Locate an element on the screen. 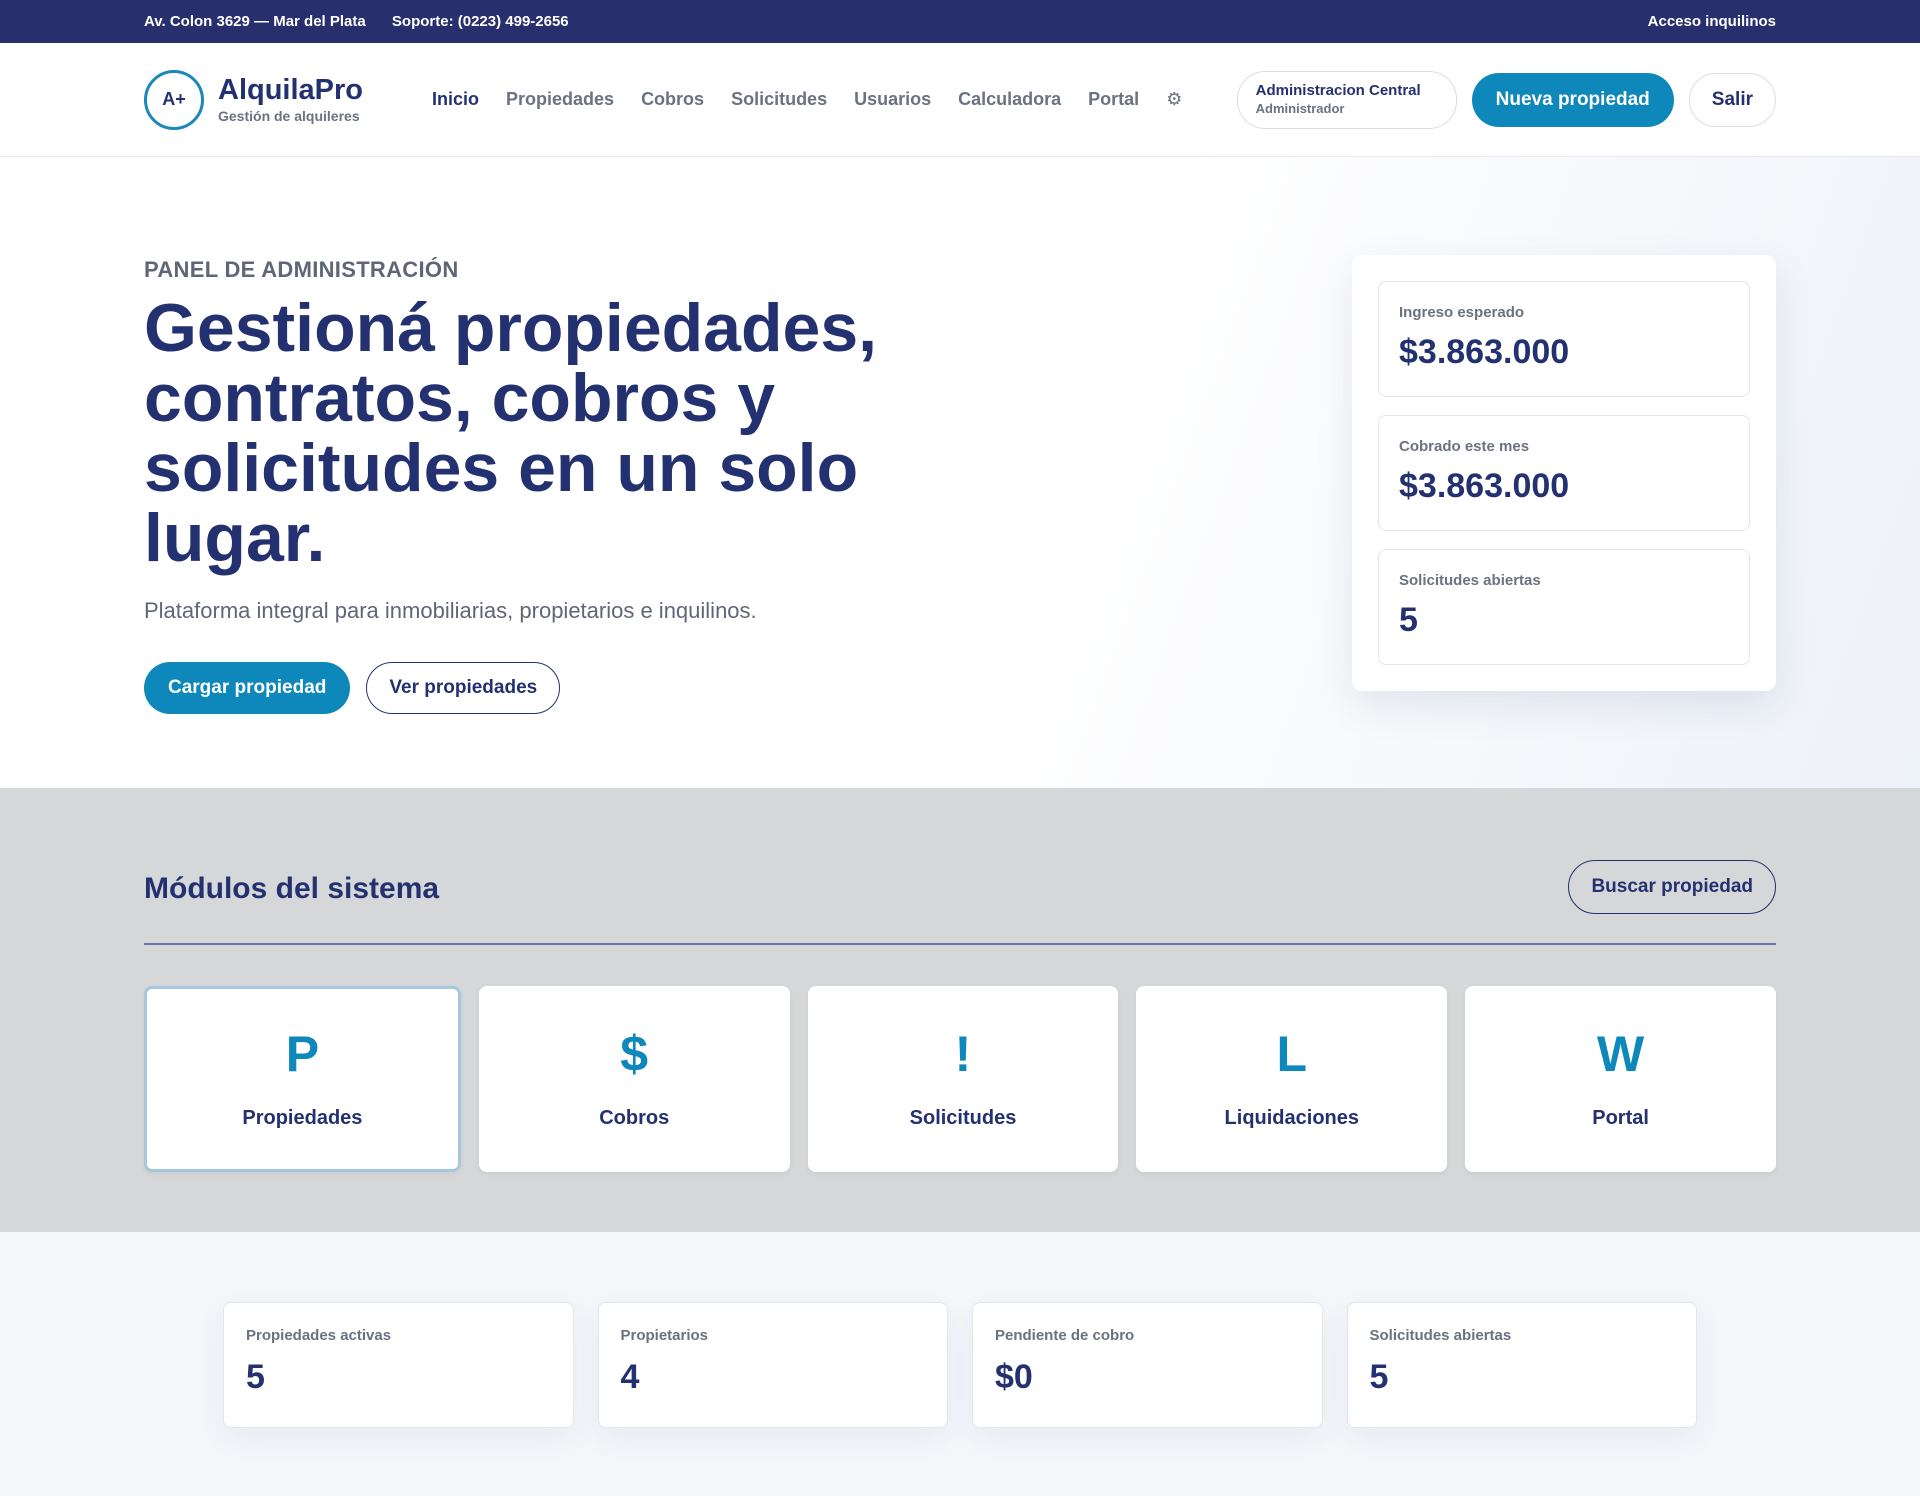 This screenshot has width=1920, height=1496. module-label: Liquidaciones is located at coordinates (1292, 1117).